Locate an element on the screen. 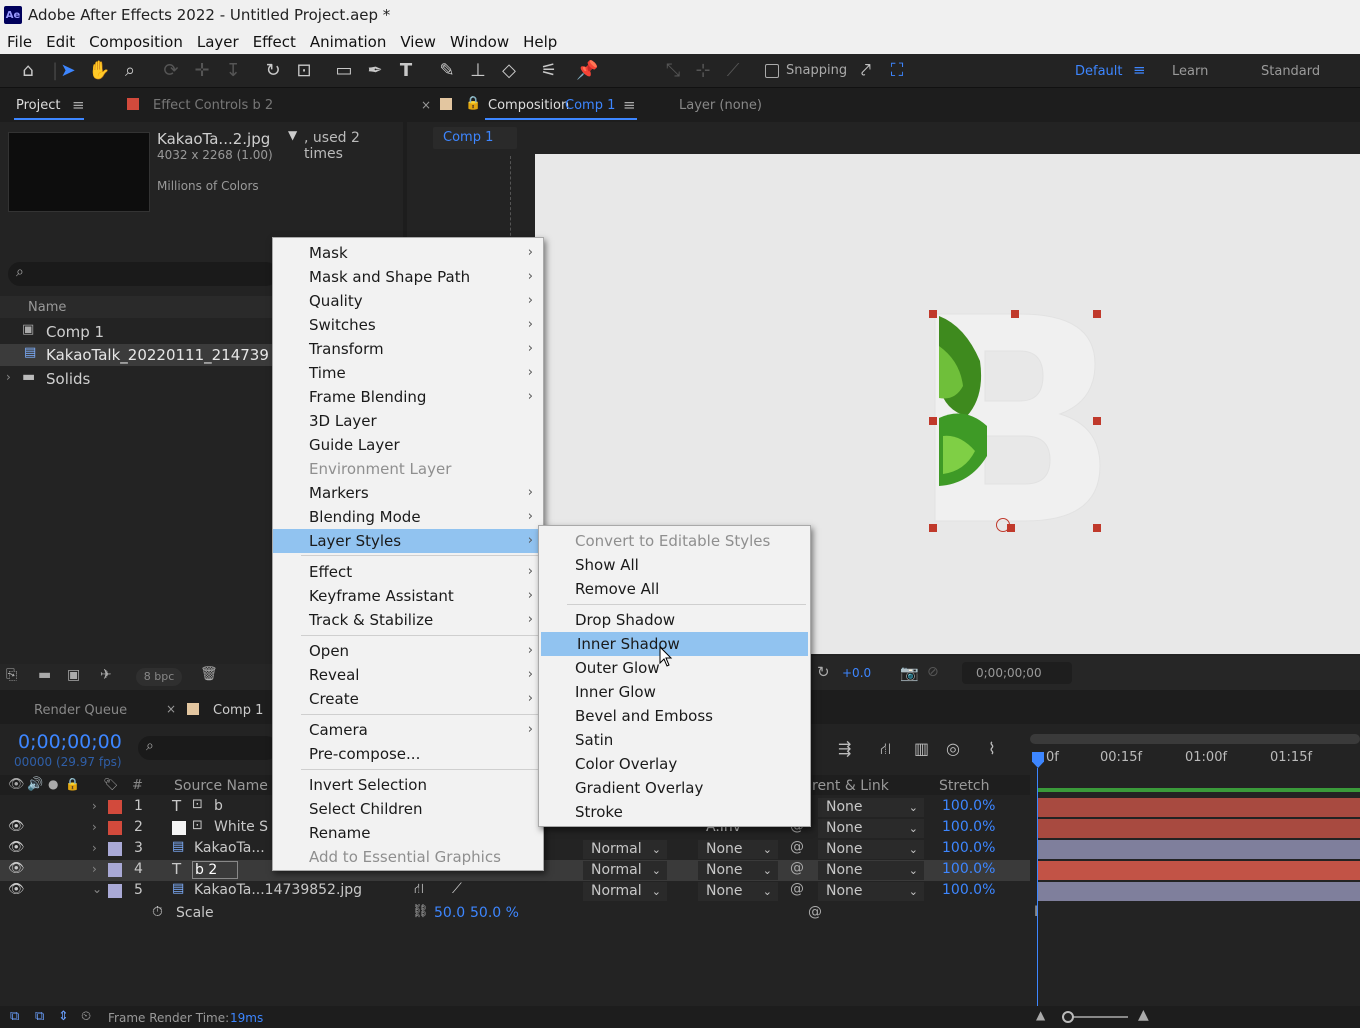  collapse-chevron-icon: ⌄ is located at coordinates (97, 889).